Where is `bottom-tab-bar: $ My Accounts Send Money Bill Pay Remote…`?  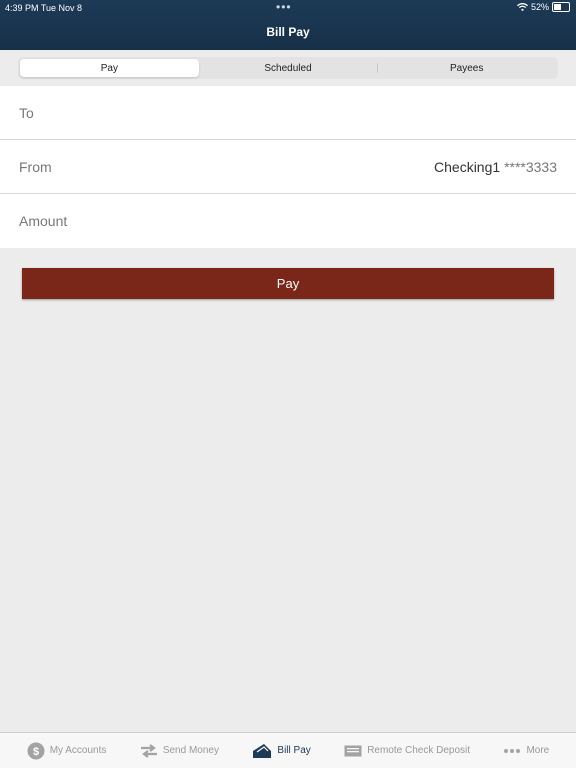 bottom-tab-bar: $ My Accounts Send Money Bill Pay Remote… is located at coordinates (288, 750).